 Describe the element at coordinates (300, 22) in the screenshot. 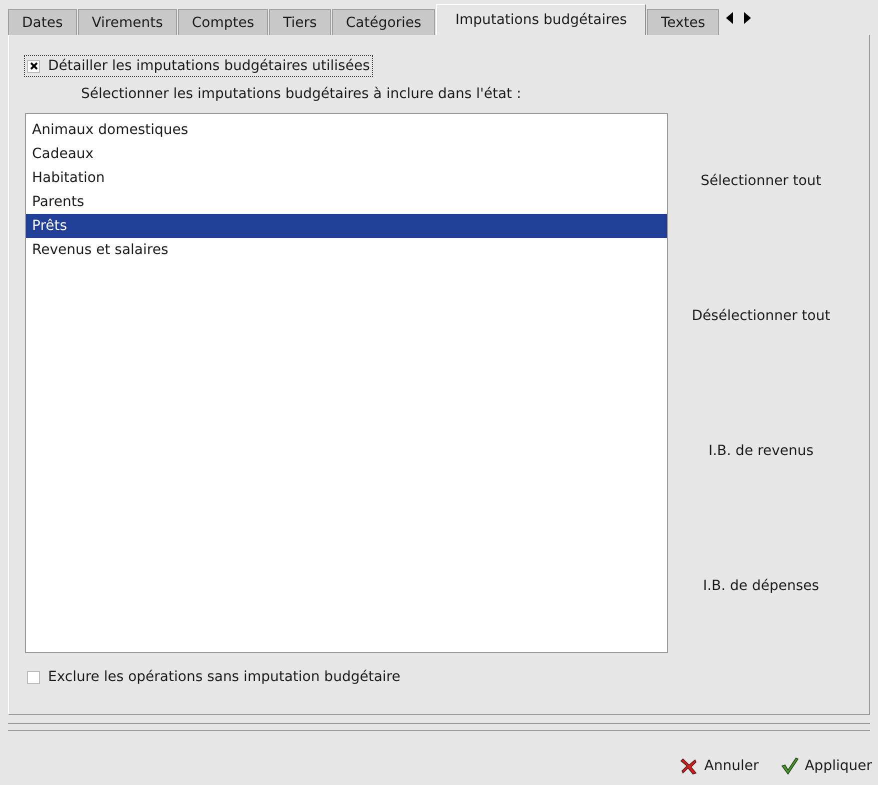

I see `tab: Tiers` at that location.